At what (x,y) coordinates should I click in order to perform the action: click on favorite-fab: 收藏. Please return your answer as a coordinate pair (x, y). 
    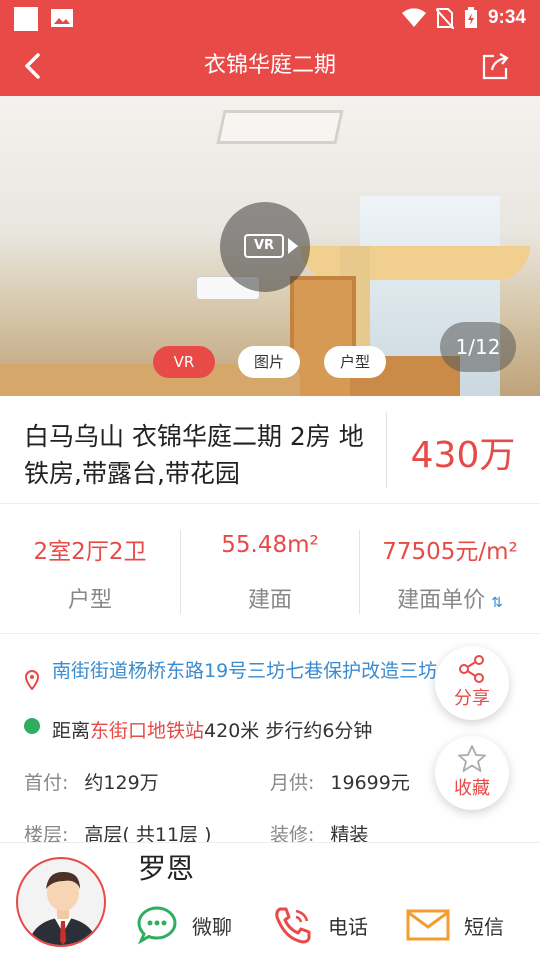
    Looking at the image, I should click on (472, 773).